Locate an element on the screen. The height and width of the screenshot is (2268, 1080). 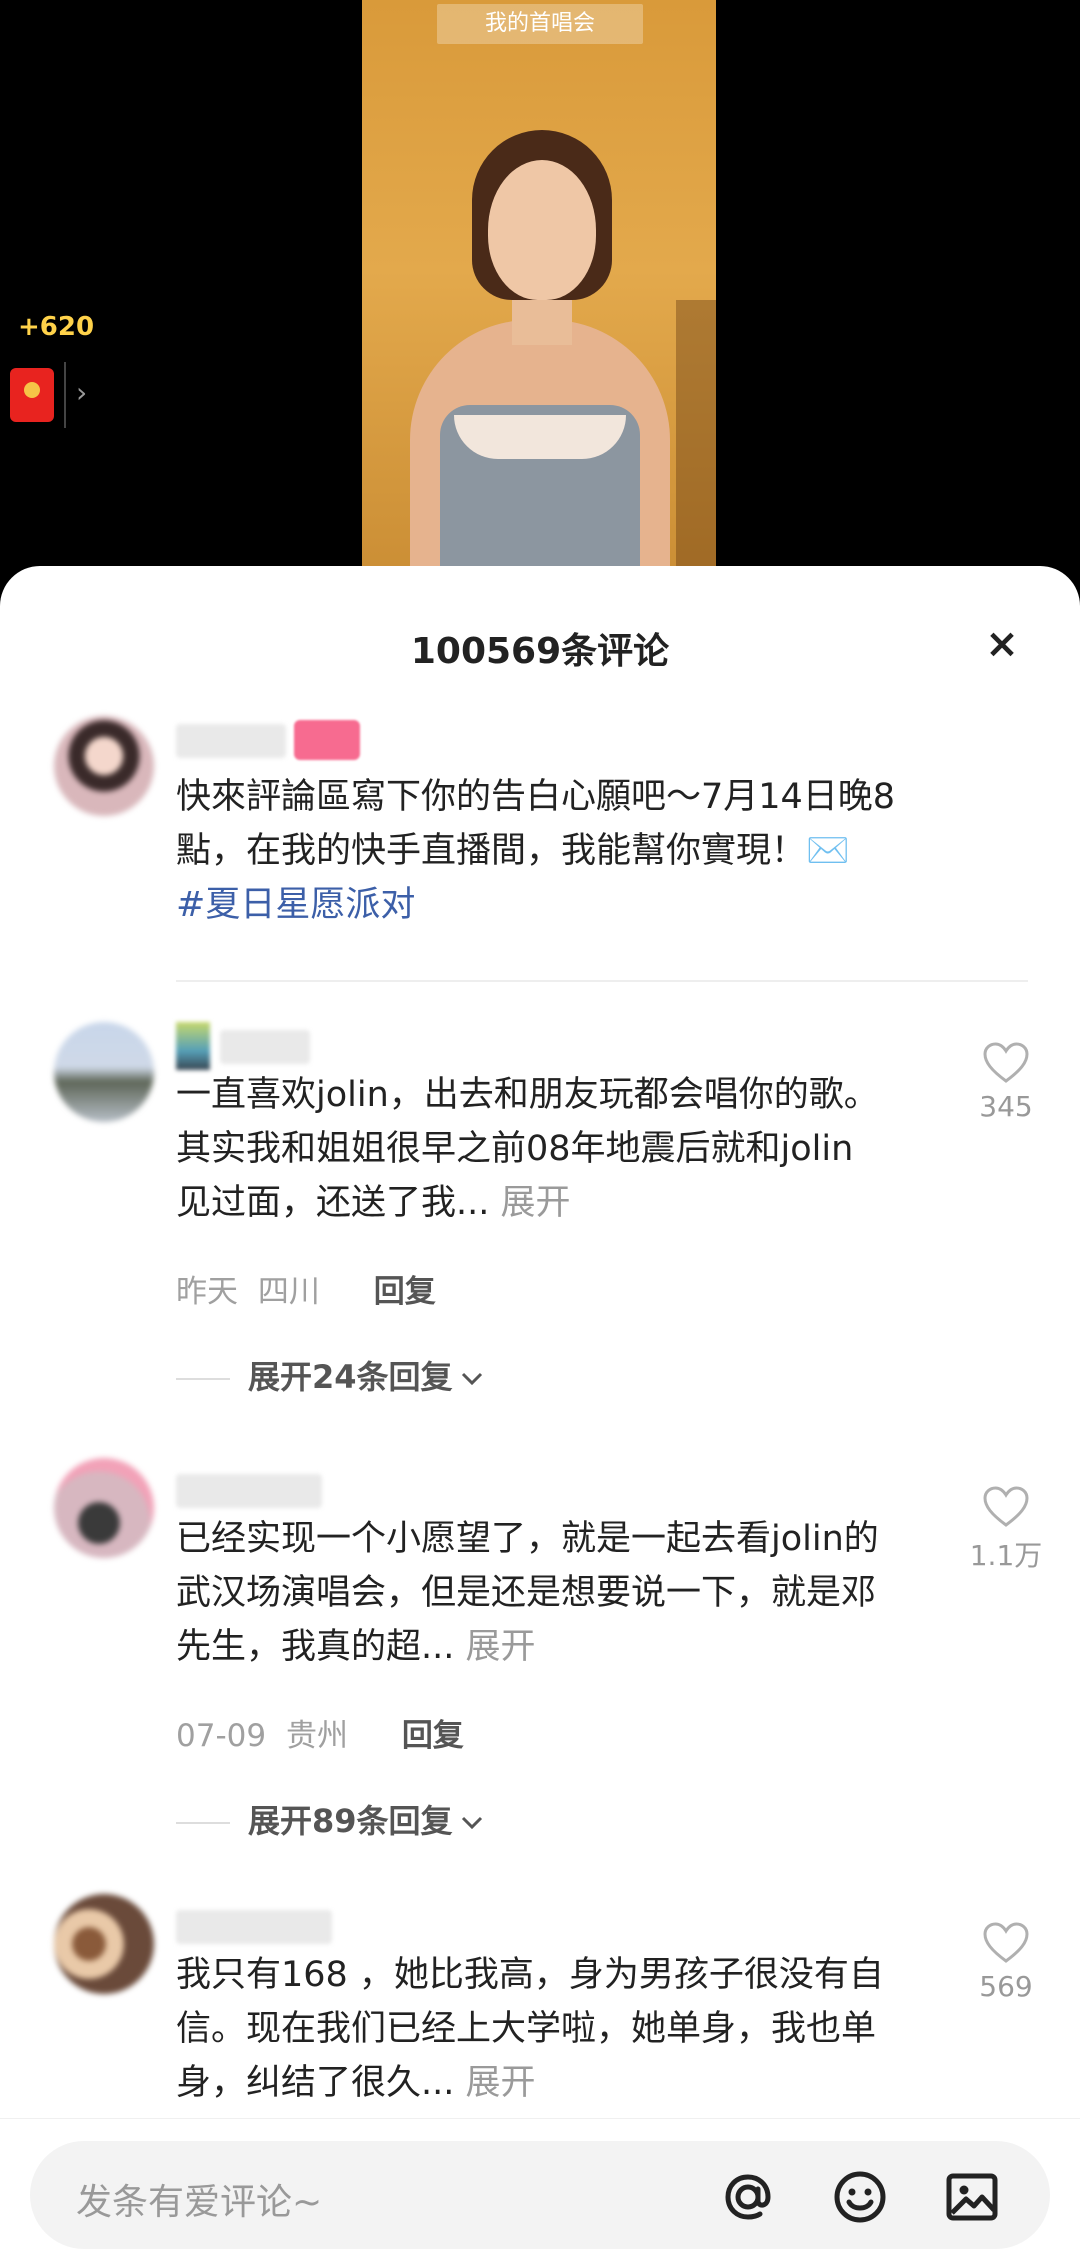
like-count: 345 is located at coordinates (1006, 1106).